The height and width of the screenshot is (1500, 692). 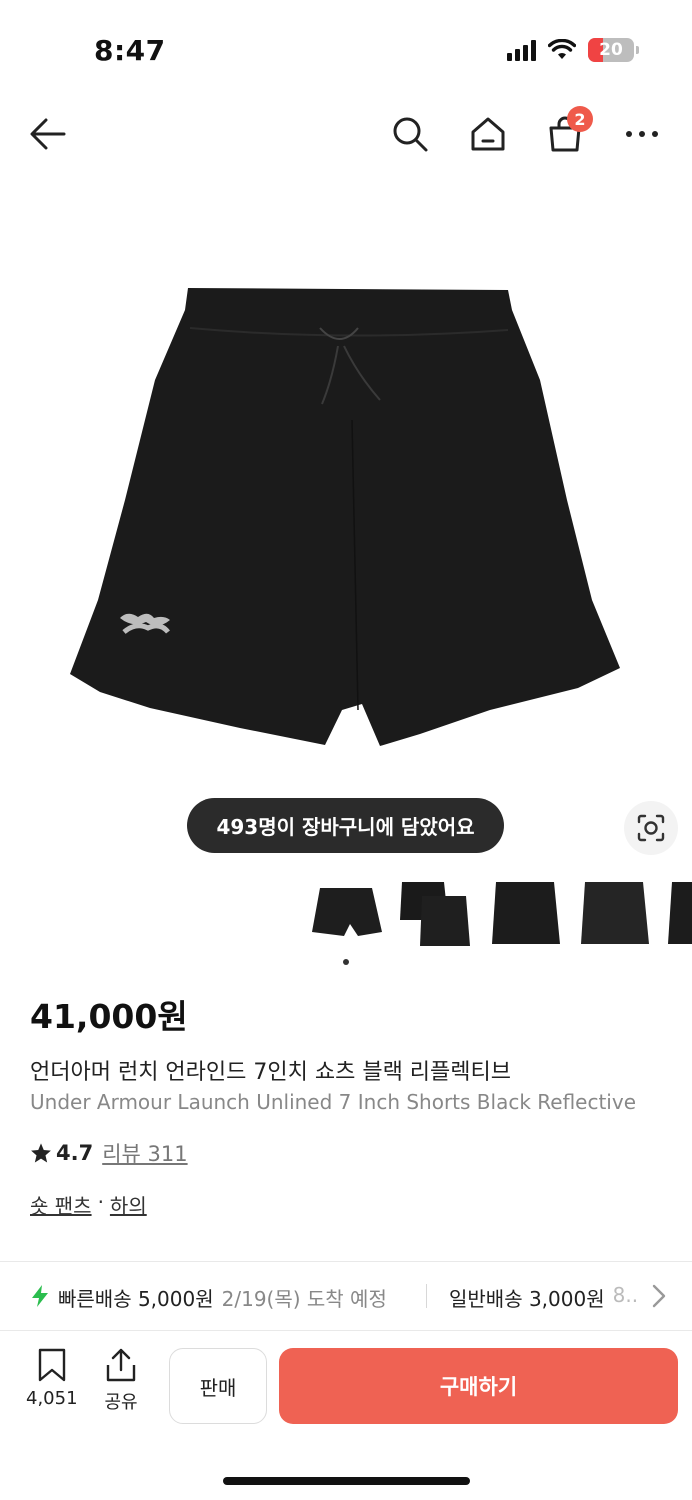 I want to click on status-time: 8:47, so click(x=130, y=50).